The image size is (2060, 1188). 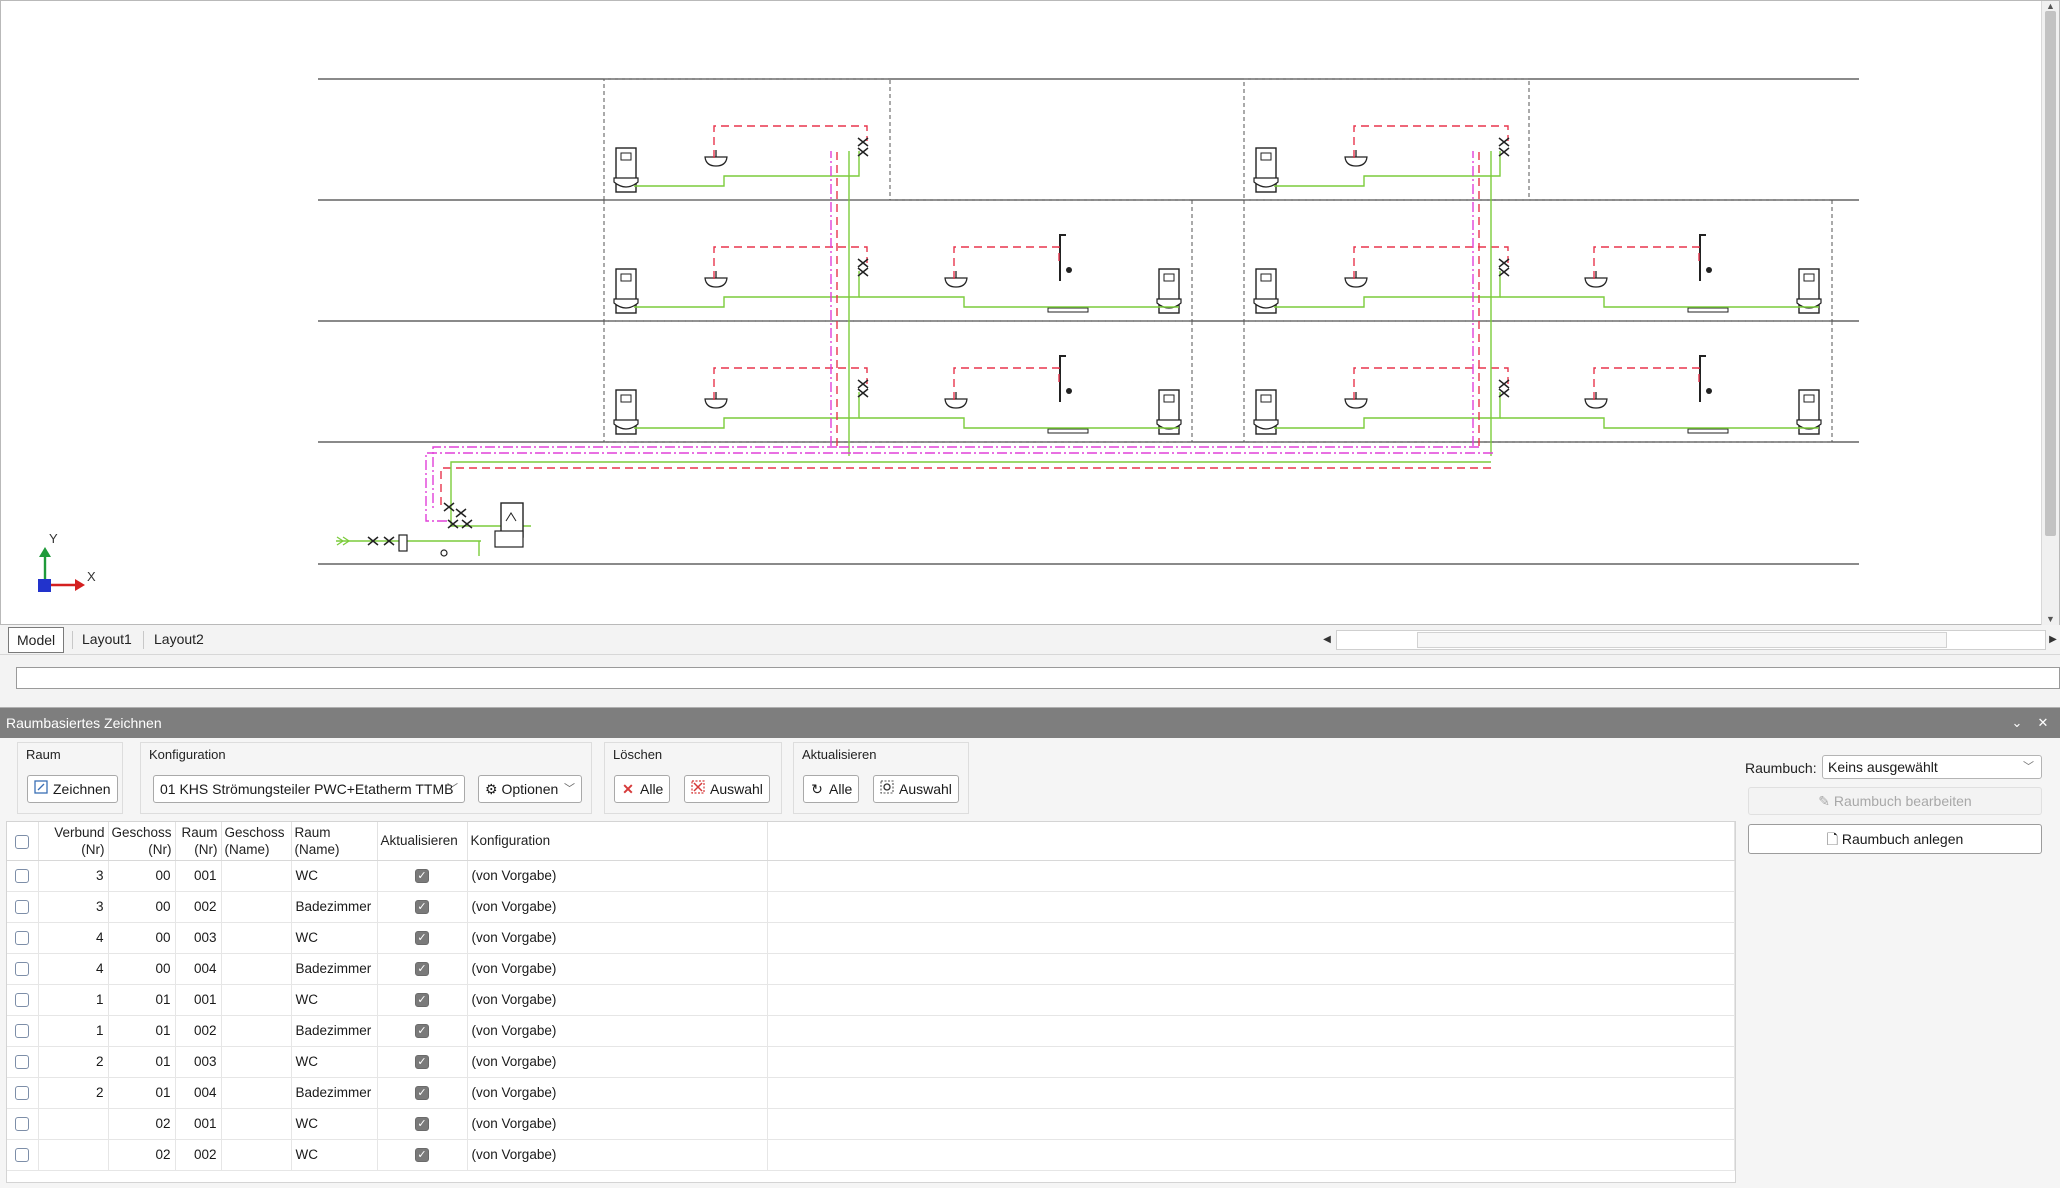 I want to click on column-header-konfiguration: Konfiguration, so click(x=617, y=841).